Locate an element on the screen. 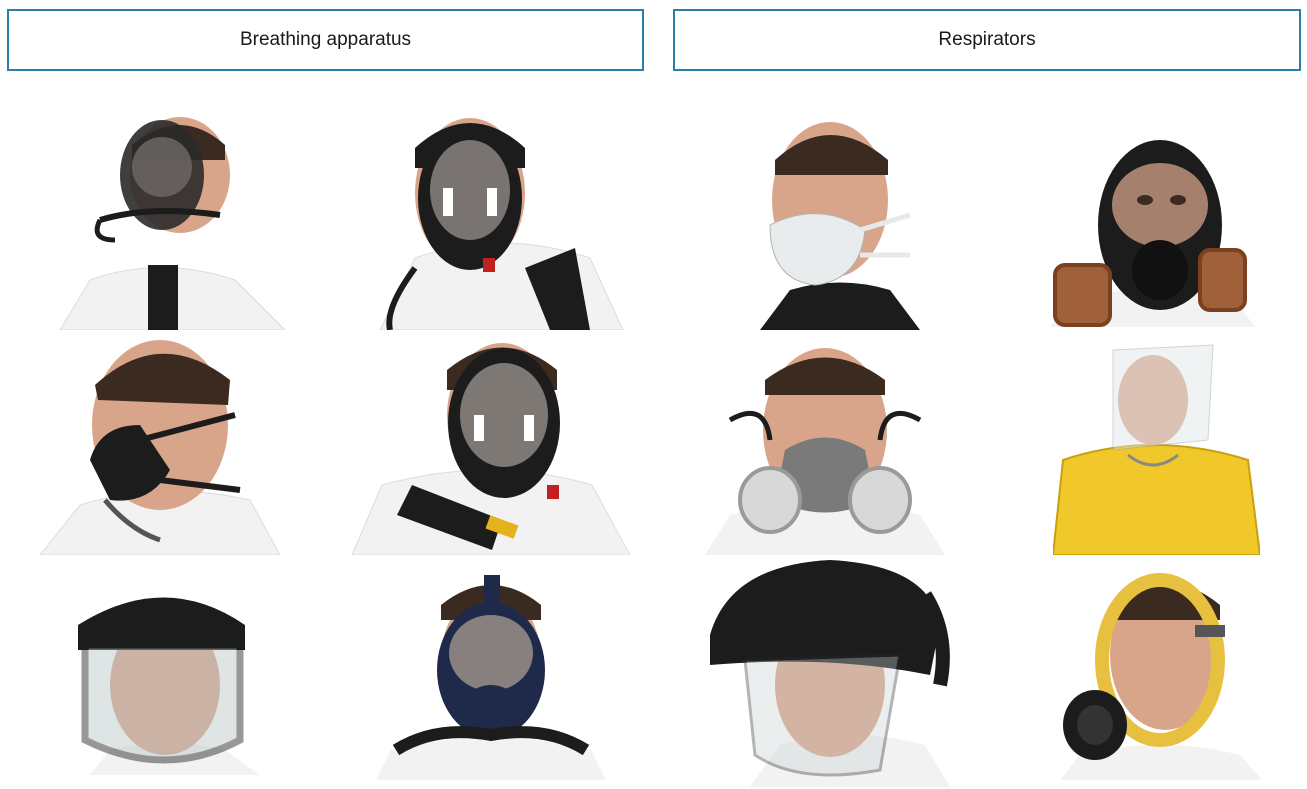 Image resolution: width=1307 pixels, height=789 pixels. half-mask-twin-filters-icon is located at coordinates (825, 447).